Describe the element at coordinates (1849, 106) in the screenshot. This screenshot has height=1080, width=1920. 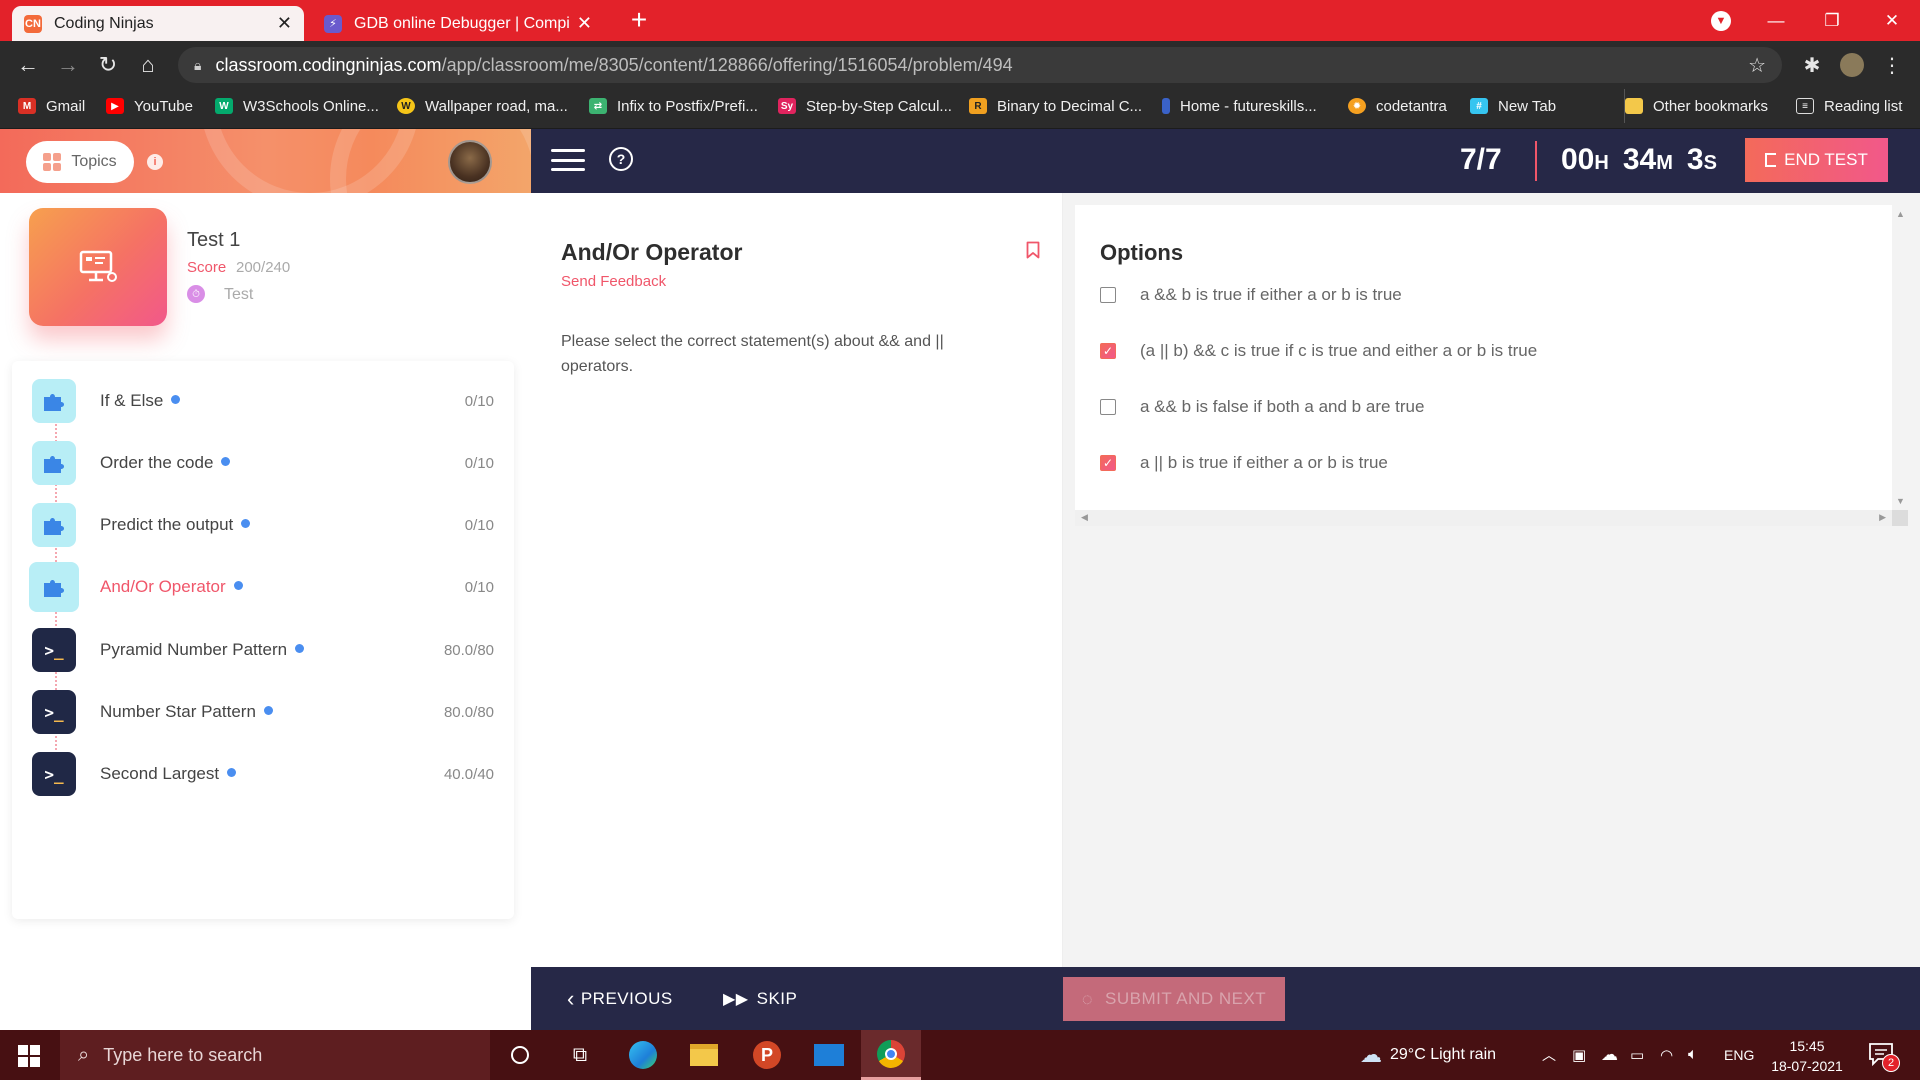
I see `reading-list: ≡ Reading list` at that location.